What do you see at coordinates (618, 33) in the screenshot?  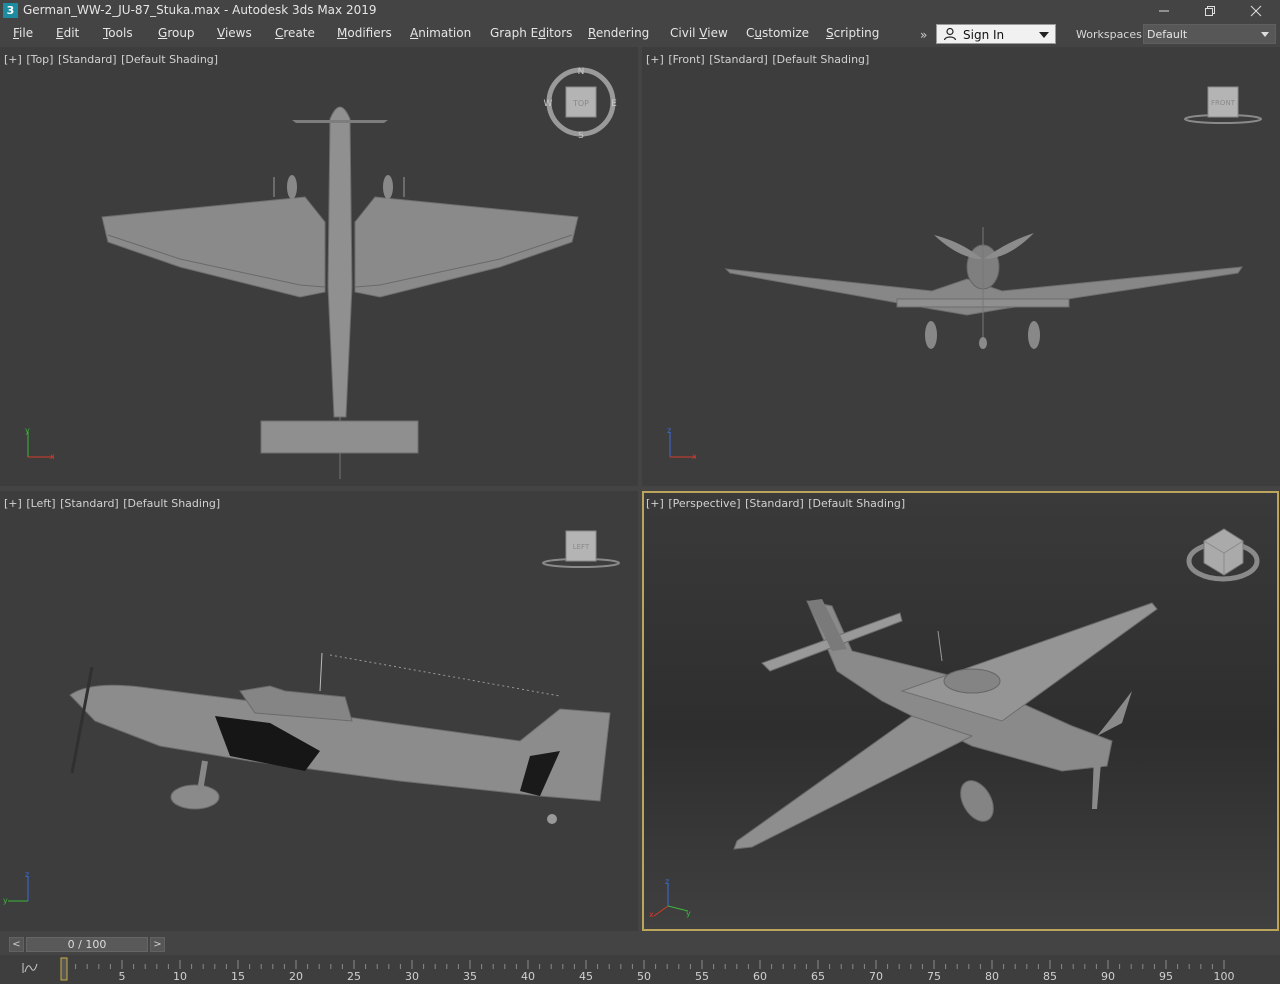 I see `menu-item-rendering: Rendering` at bounding box center [618, 33].